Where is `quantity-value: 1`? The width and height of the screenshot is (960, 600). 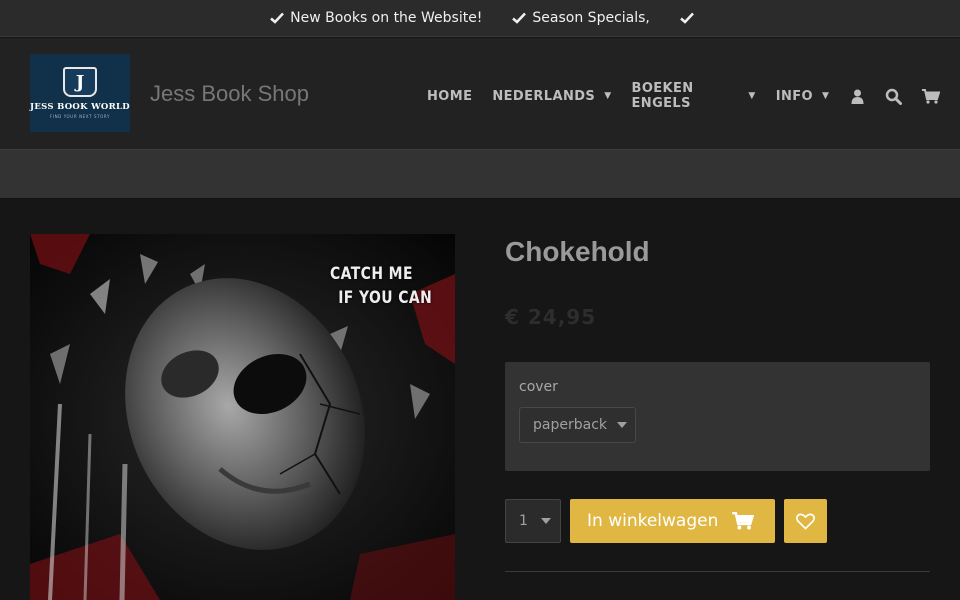
quantity-value: 1 is located at coordinates (523, 521).